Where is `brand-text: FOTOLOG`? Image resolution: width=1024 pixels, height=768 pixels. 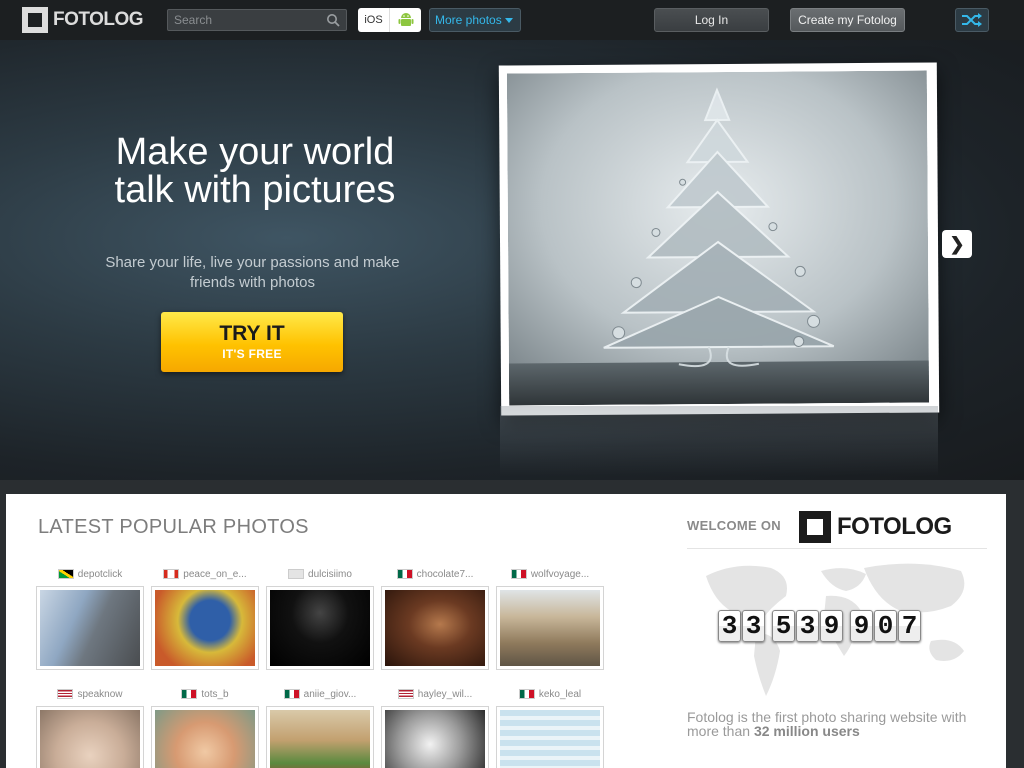 brand-text: FOTOLOG is located at coordinates (894, 526).